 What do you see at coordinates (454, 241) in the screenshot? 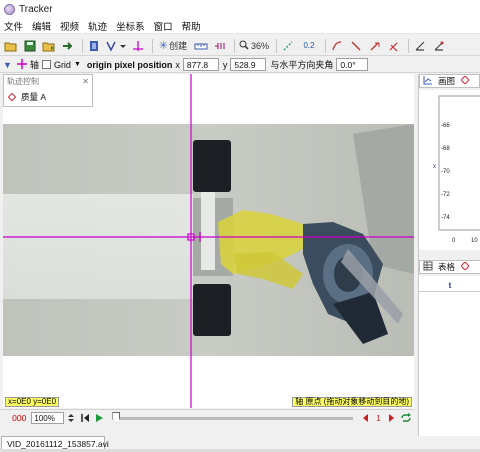
I see `x-tick: 0` at bounding box center [454, 241].